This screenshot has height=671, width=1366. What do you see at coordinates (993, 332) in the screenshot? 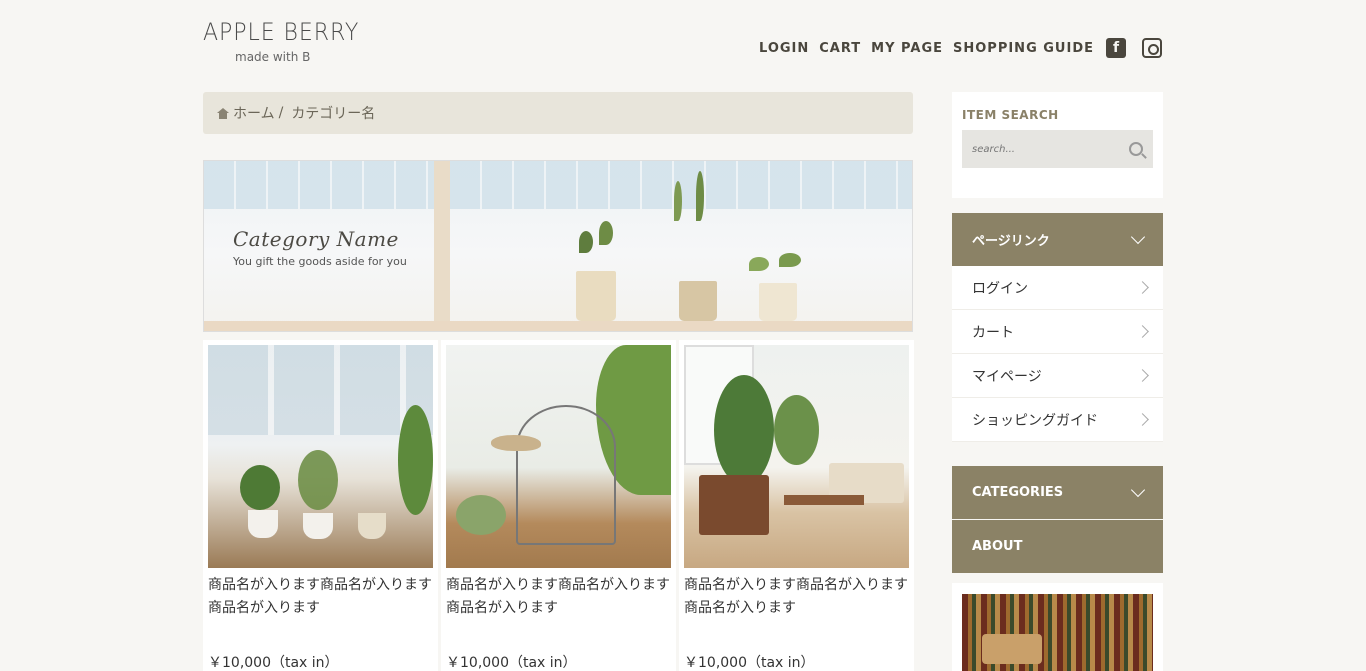
I see `sidebar-item-label: カート` at bounding box center [993, 332].